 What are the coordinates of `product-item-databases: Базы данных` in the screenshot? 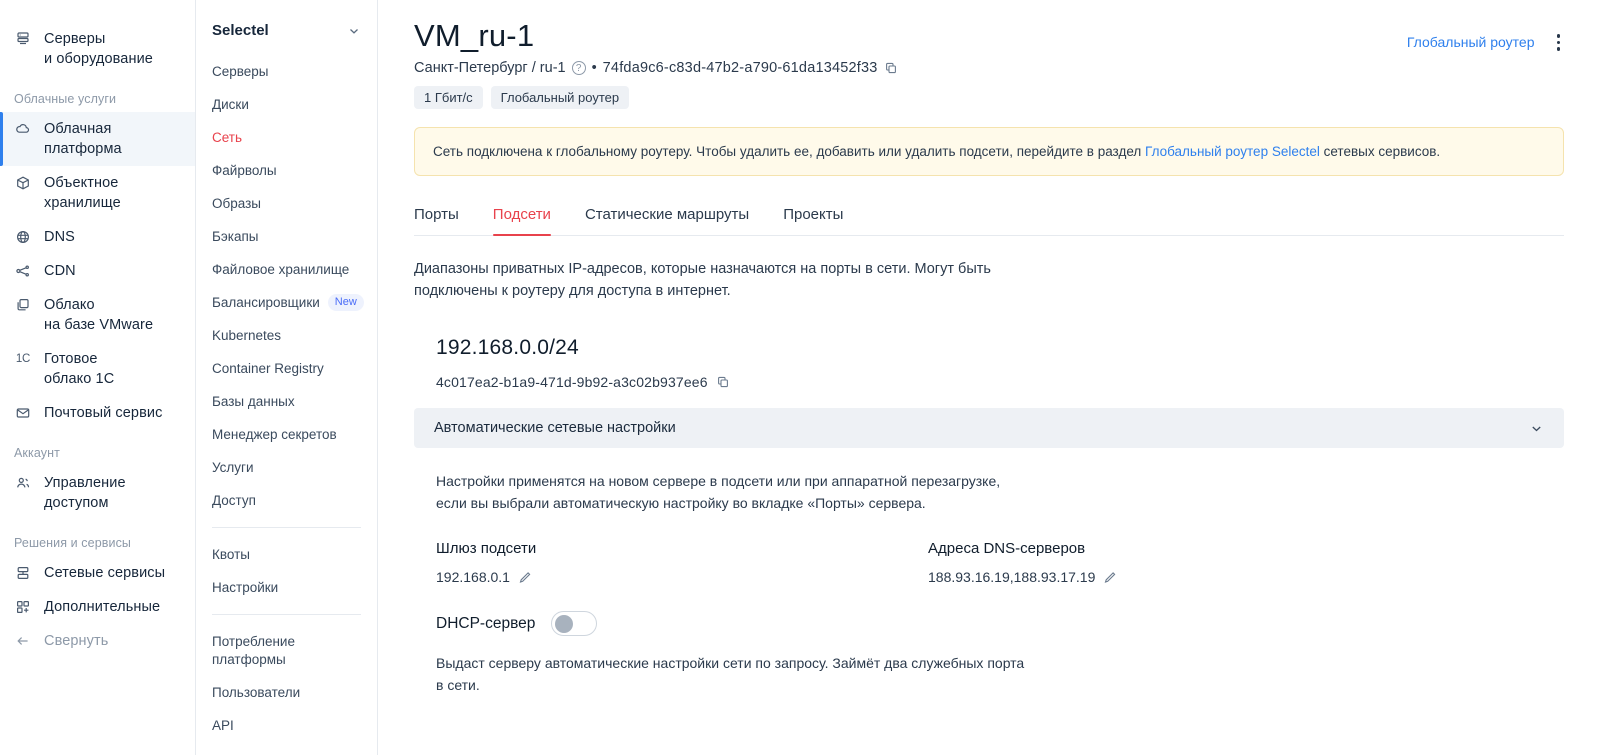 It's located at (286, 401).